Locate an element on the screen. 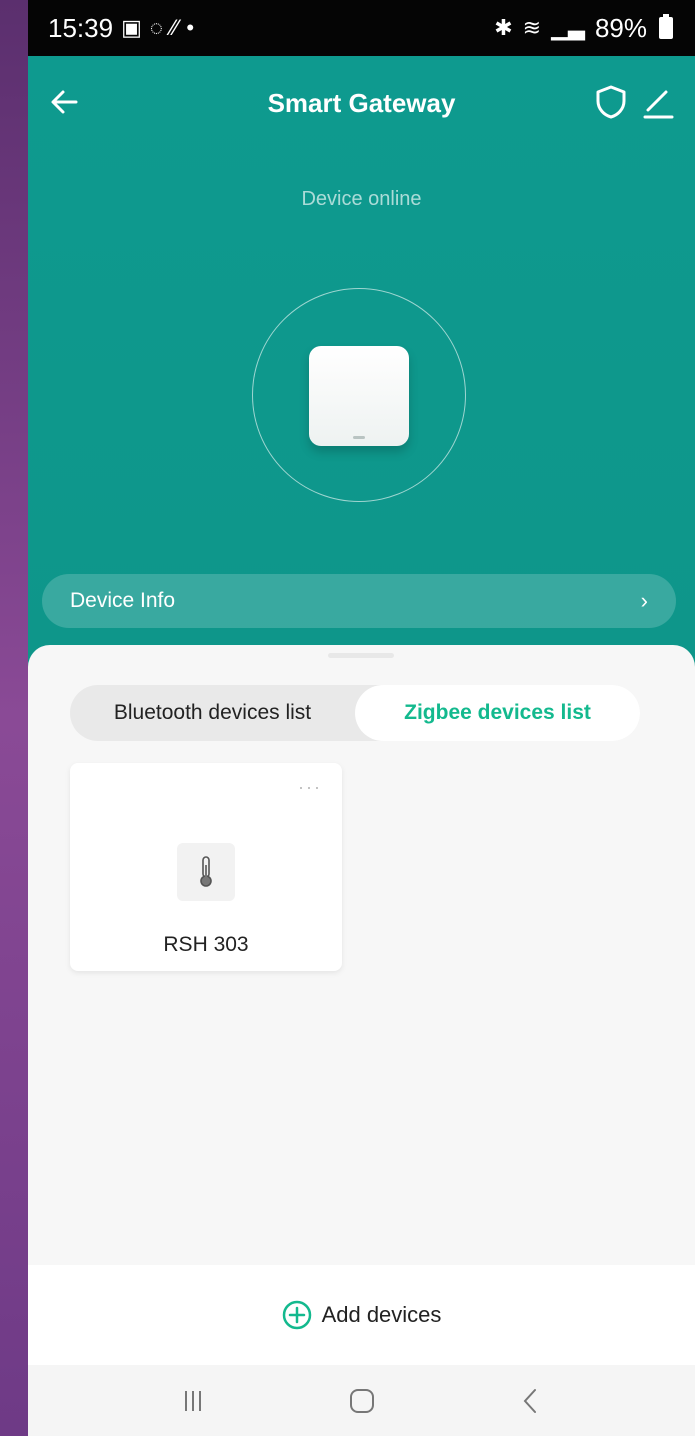  home-icon is located at coordinates (361, 1400).